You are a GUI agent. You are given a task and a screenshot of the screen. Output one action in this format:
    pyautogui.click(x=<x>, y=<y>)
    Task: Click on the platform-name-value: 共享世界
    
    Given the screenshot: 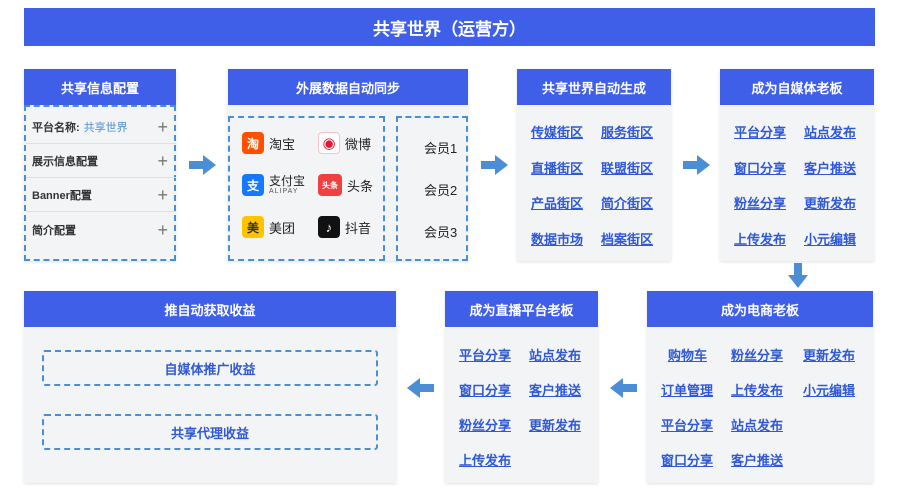 What is the action you would take?
    pyautogui.click(x=105, y=128)
    